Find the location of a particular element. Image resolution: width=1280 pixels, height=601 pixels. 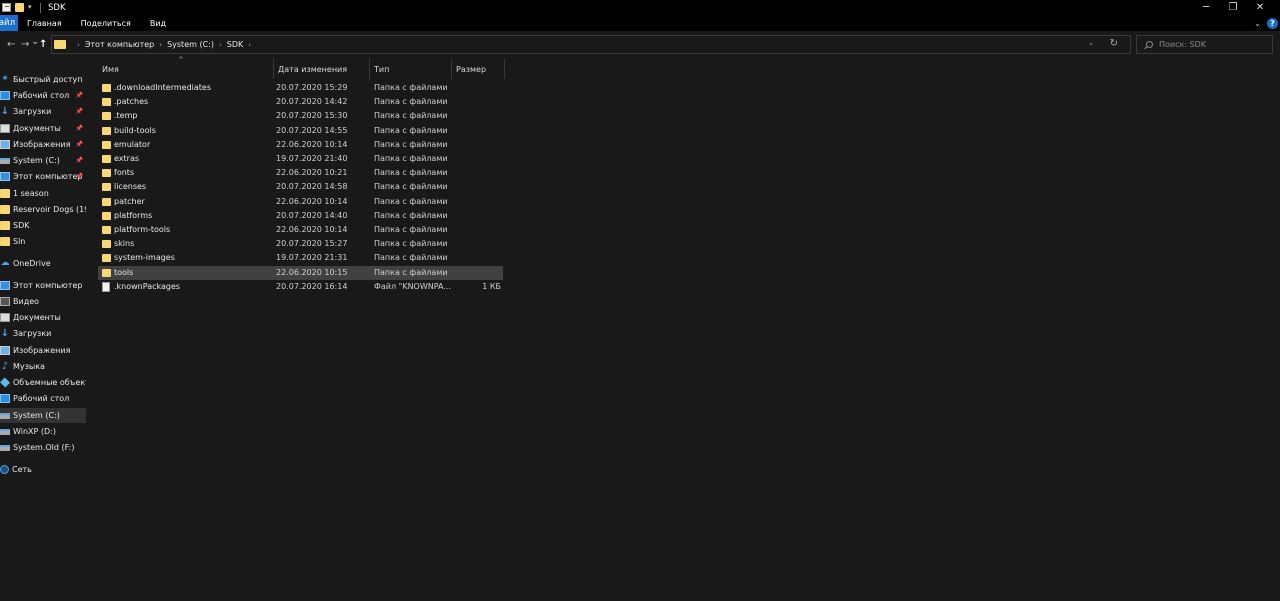

properties-icon is located at coordinates (6, 7).